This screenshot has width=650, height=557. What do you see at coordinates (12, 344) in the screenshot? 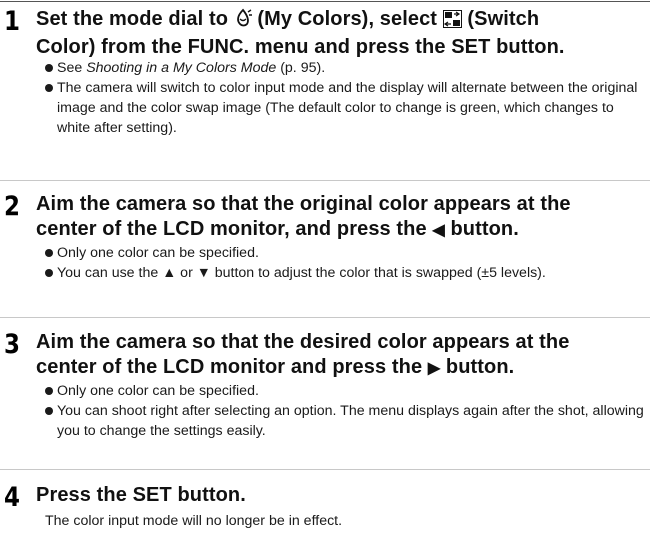
I see `step-number: 3` at bounding box center [12, 344].